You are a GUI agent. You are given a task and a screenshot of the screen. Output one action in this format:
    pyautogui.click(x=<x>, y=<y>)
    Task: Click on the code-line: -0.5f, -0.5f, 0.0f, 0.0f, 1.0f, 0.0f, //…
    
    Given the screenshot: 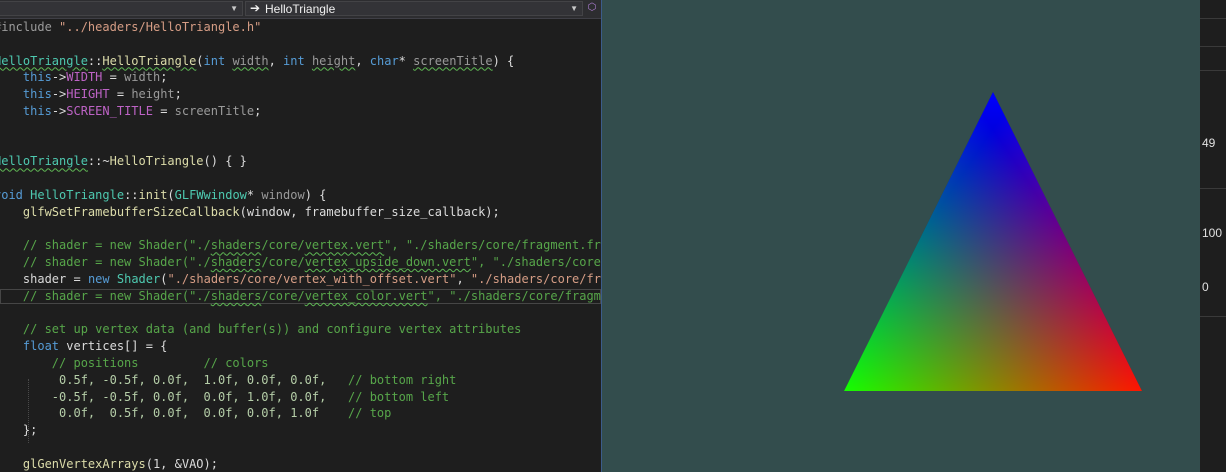 What is the action you would take?
    pyautogui.click(x=225, y=396)
    